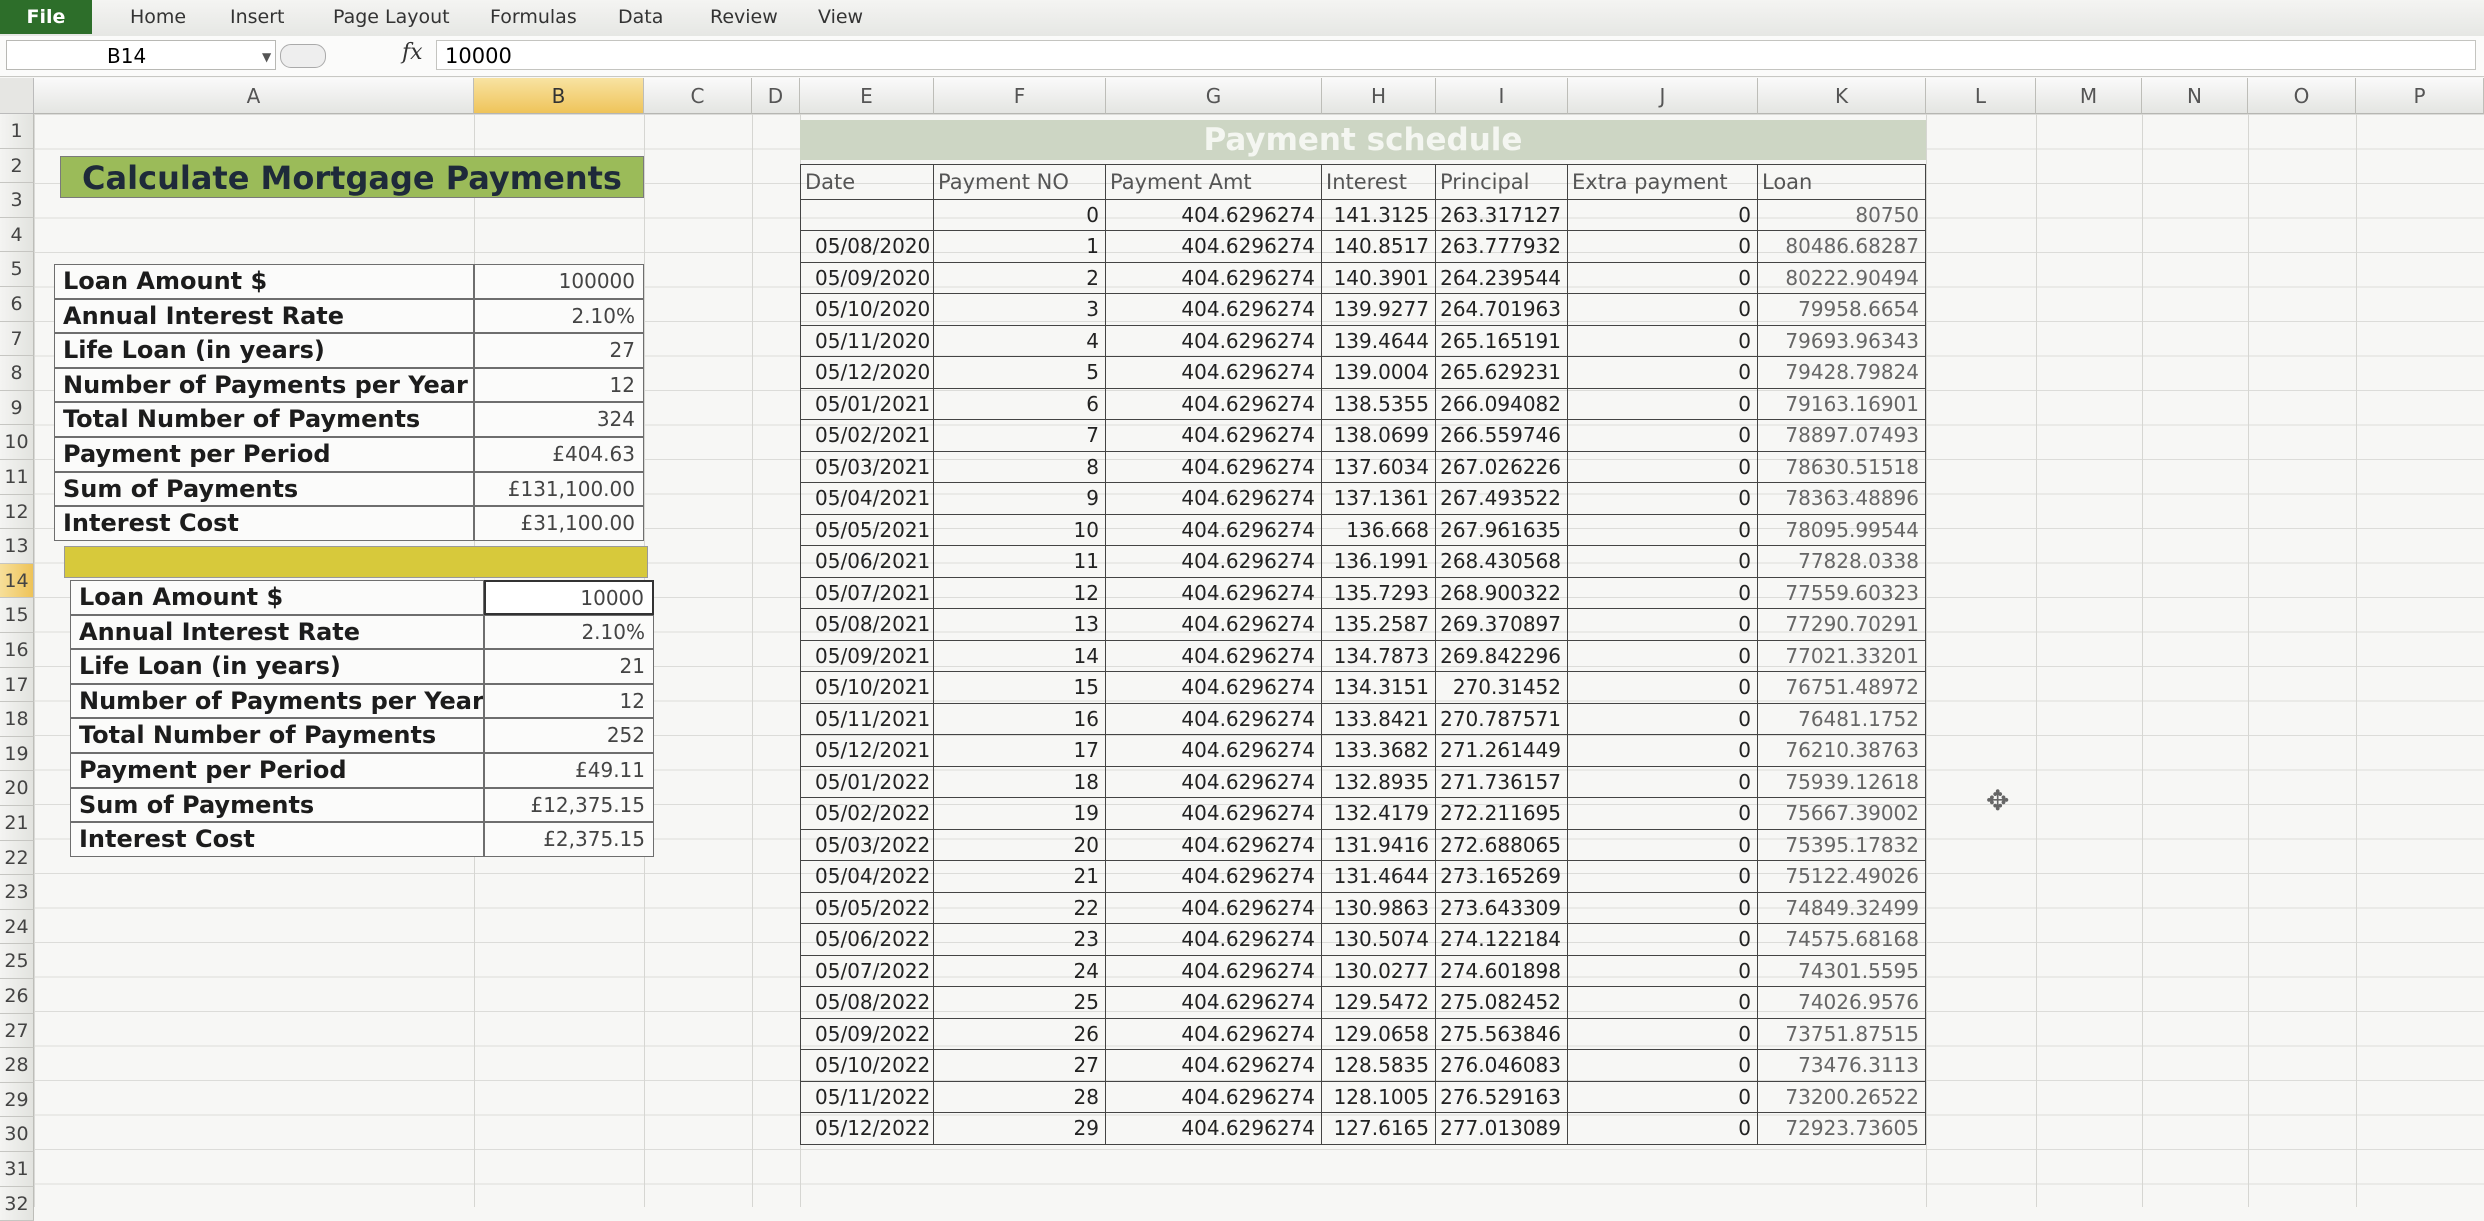  I want to click on tab-formulas: Formulas, so click(533, 17).